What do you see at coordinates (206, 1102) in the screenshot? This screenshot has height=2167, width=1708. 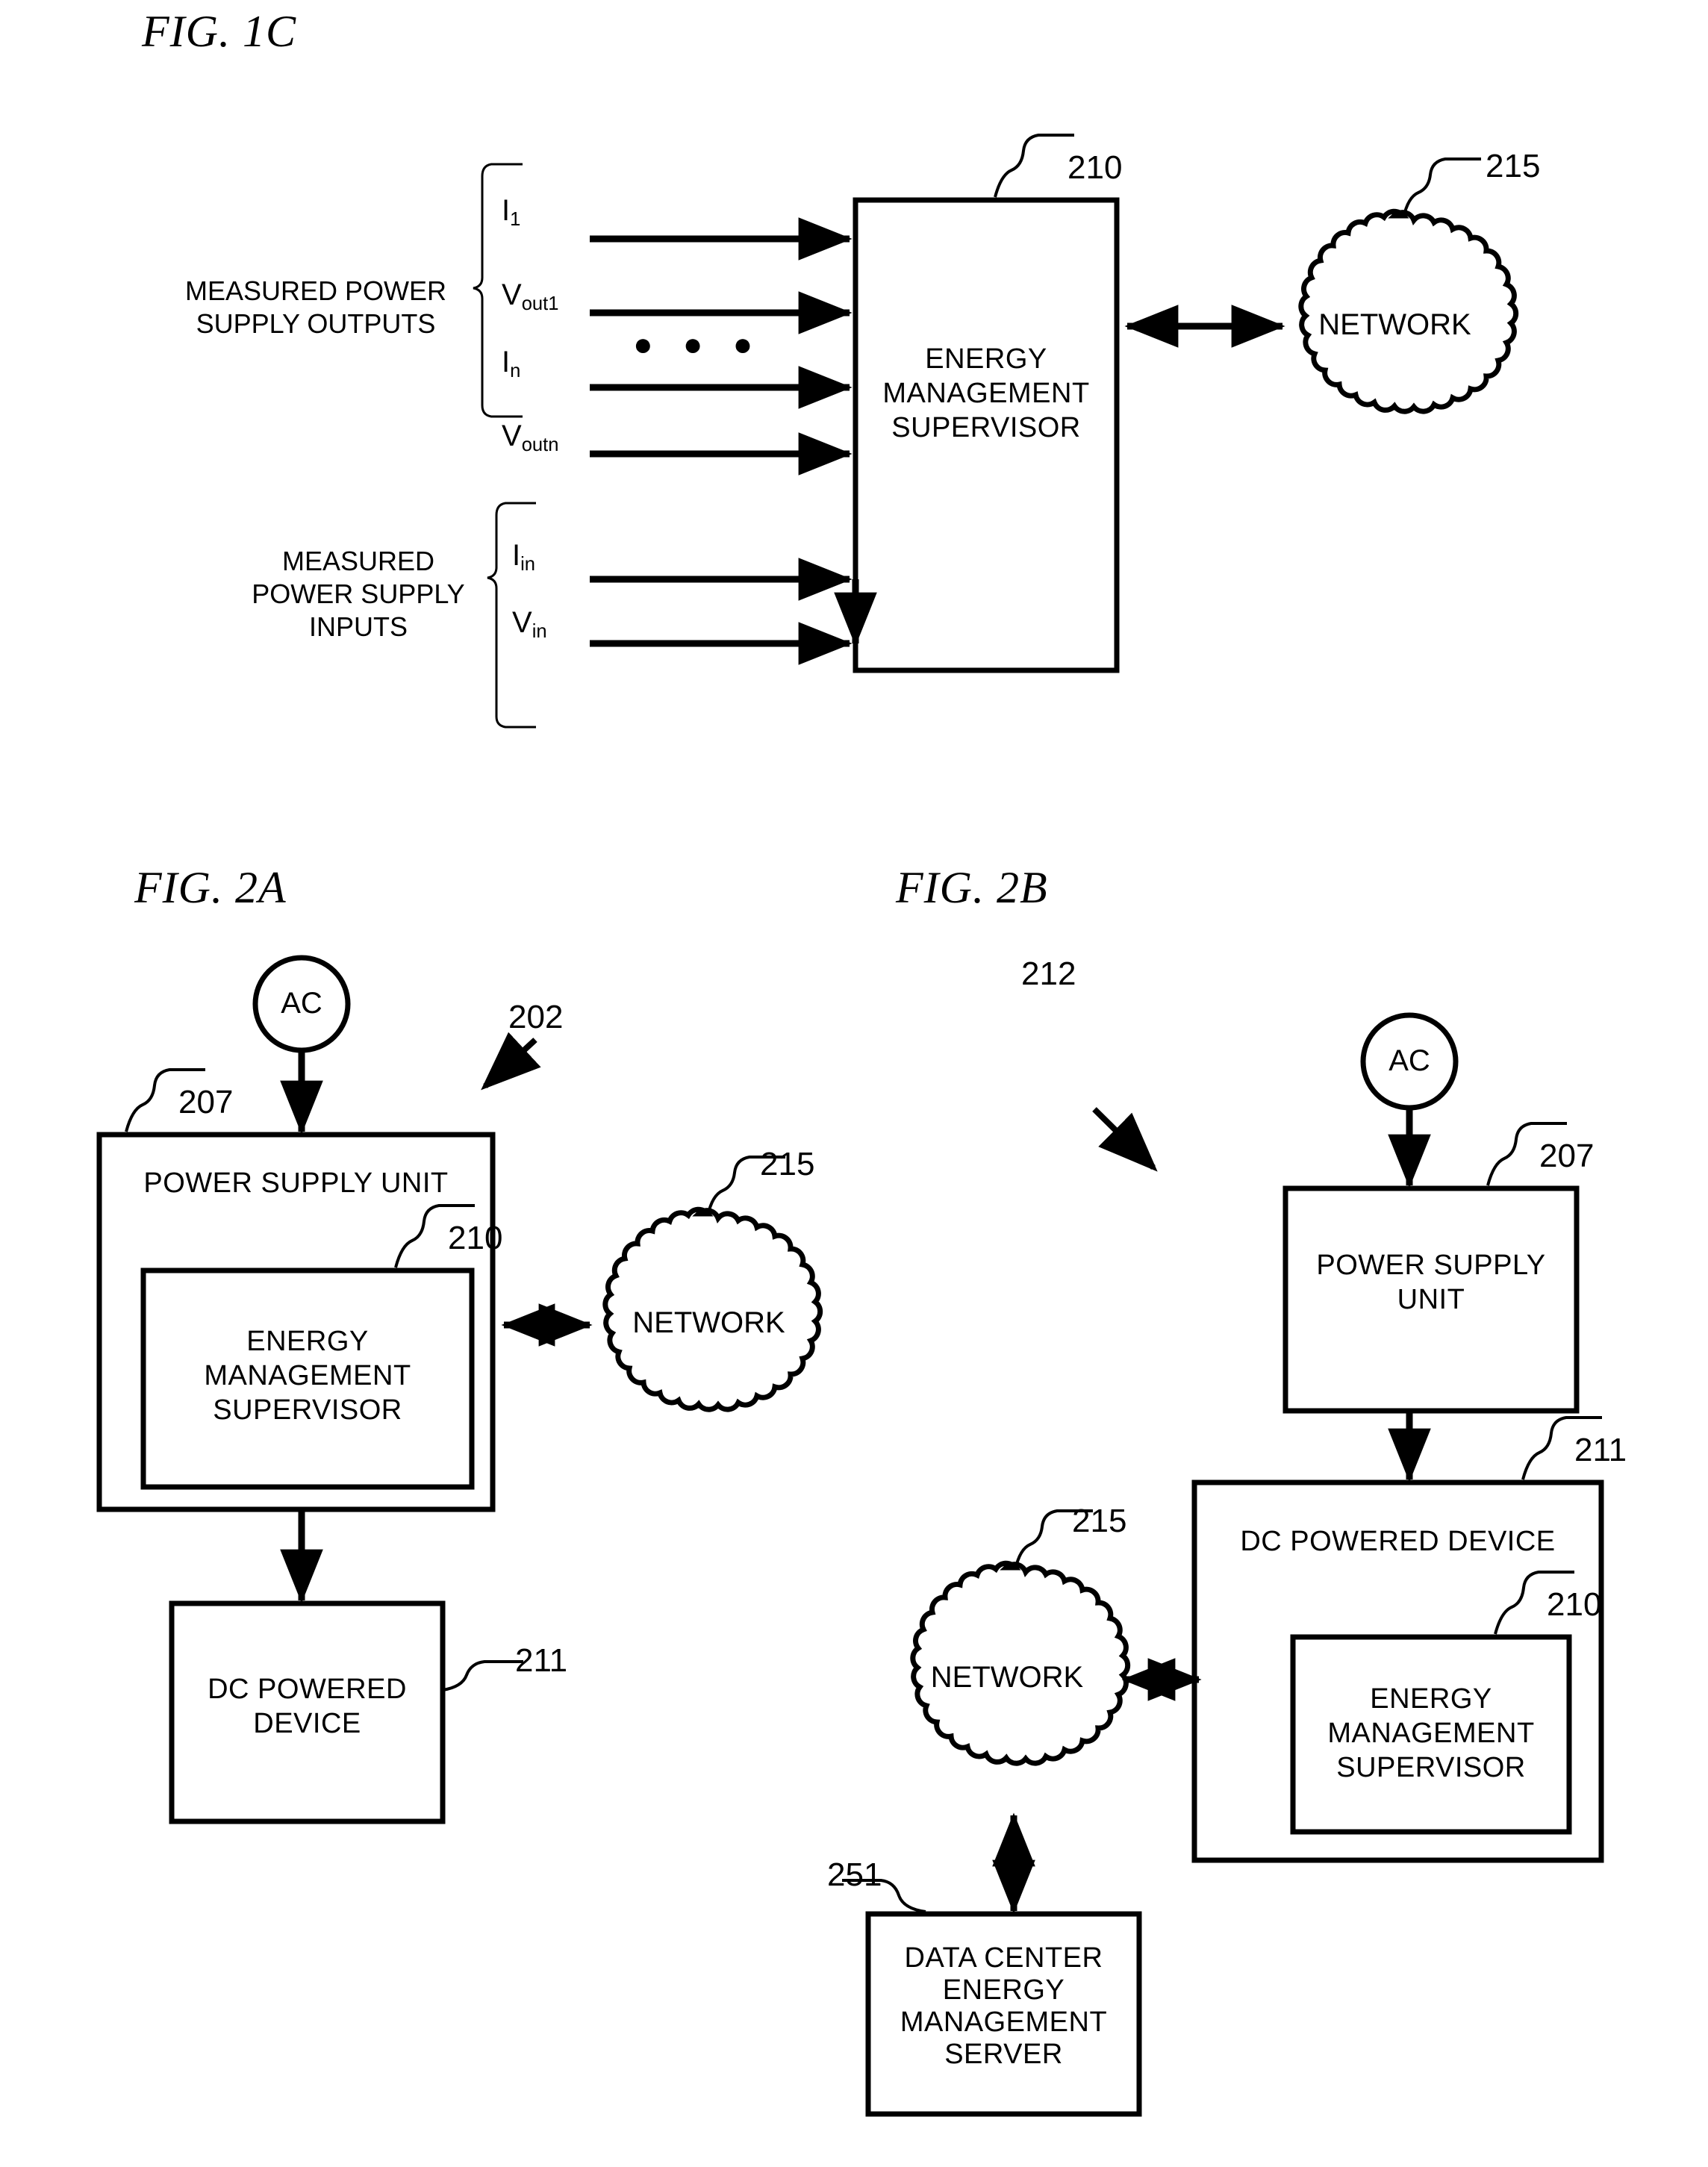 I see `fig-2a-ref-207: 207` at bounding box center [206, 1102].